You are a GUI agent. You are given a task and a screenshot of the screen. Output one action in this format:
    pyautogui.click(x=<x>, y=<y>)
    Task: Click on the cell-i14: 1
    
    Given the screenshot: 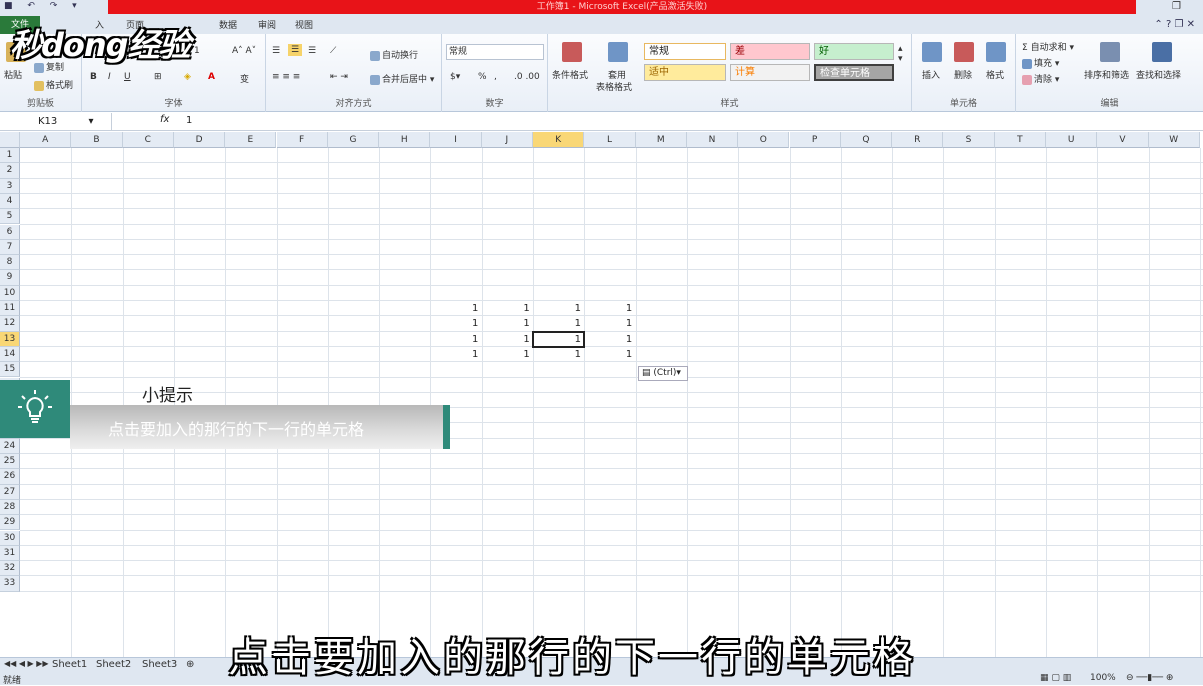 What is the action you would take?
    pyautogui.click(x=455, y=354)
    